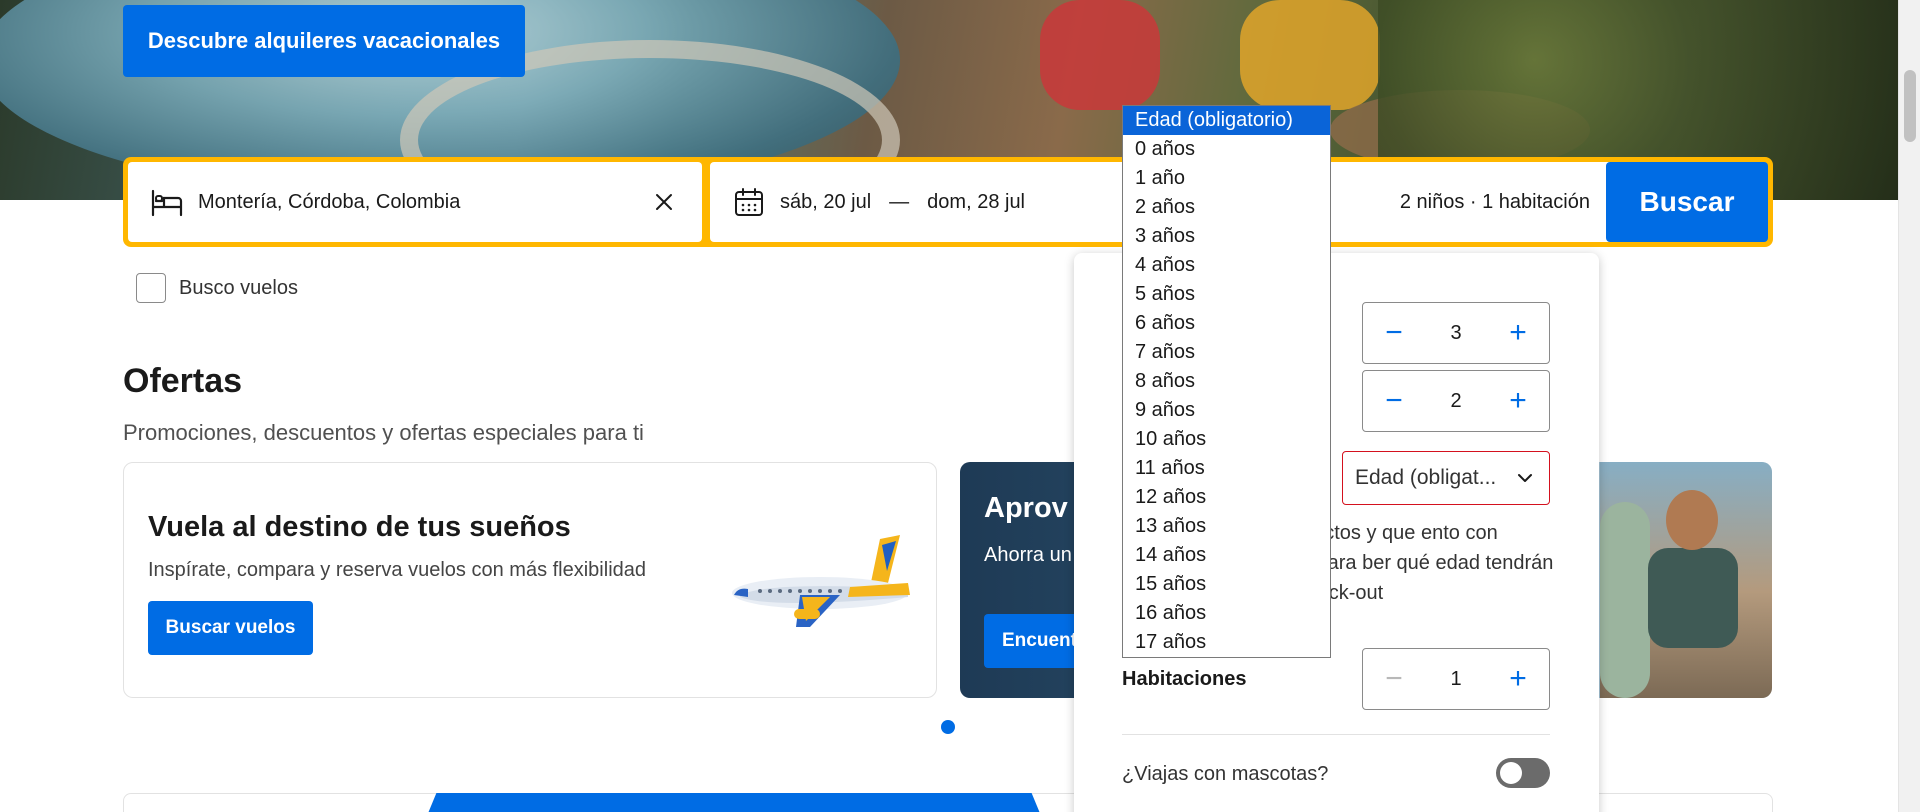 This screenshot has height=812, width=1920. What do you see at coordinates (1226, 613) in the screenshot?
I see `age-option: 16 años` at bounding box center [1226, 613].